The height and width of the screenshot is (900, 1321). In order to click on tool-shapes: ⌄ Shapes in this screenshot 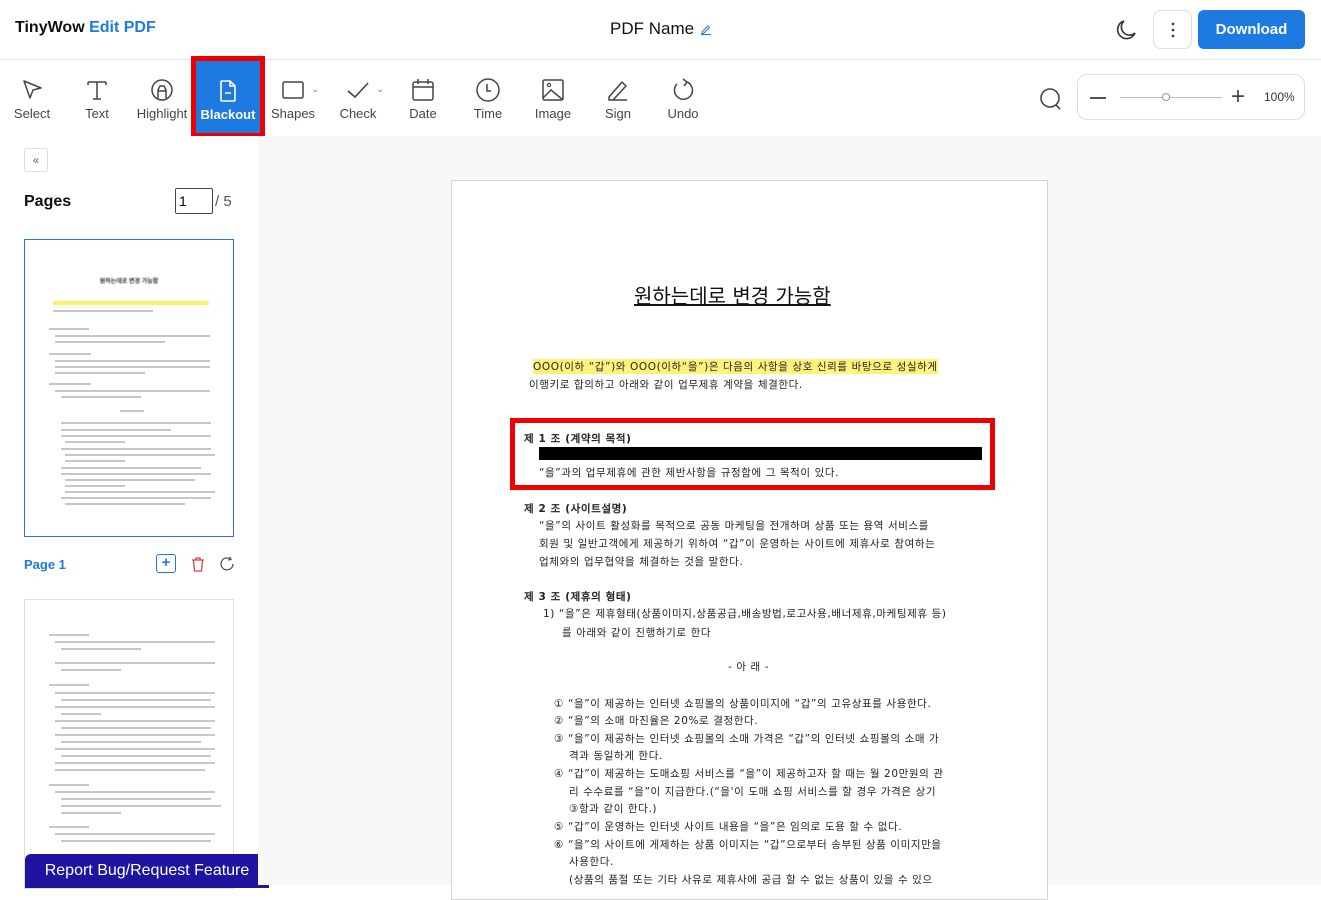, I will do `click(293, 98)`.